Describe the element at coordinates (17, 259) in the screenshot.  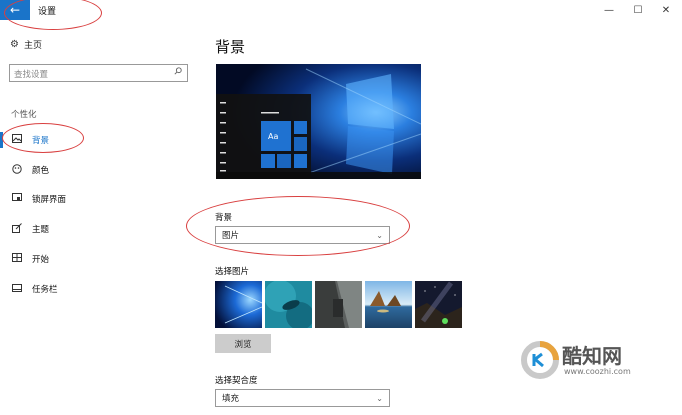
I see `start-icon` at that location.